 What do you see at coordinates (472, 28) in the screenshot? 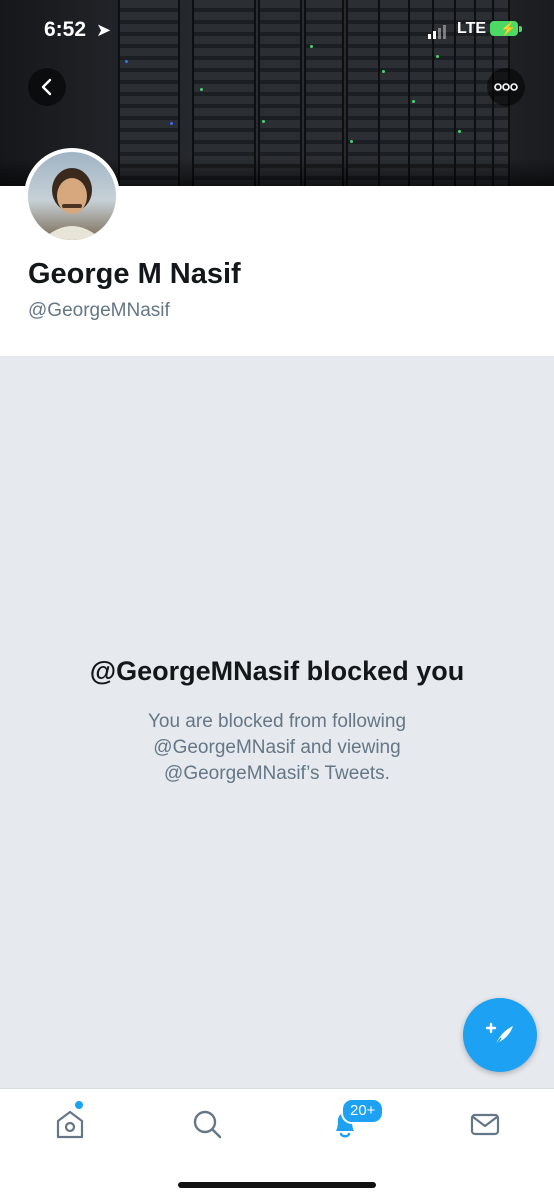
I see `network-type: LTE` at bounding box center [472, 28].